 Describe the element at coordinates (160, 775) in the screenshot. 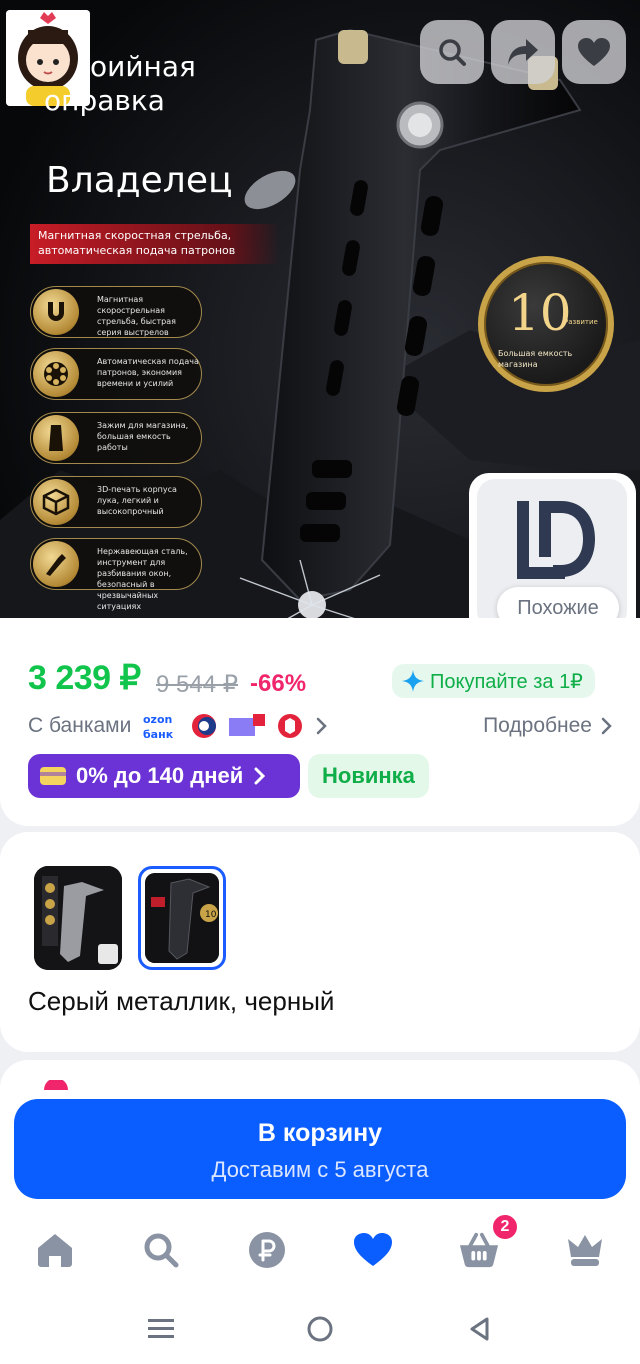

I see `installment-label: 0% до 140 дней` at that location.